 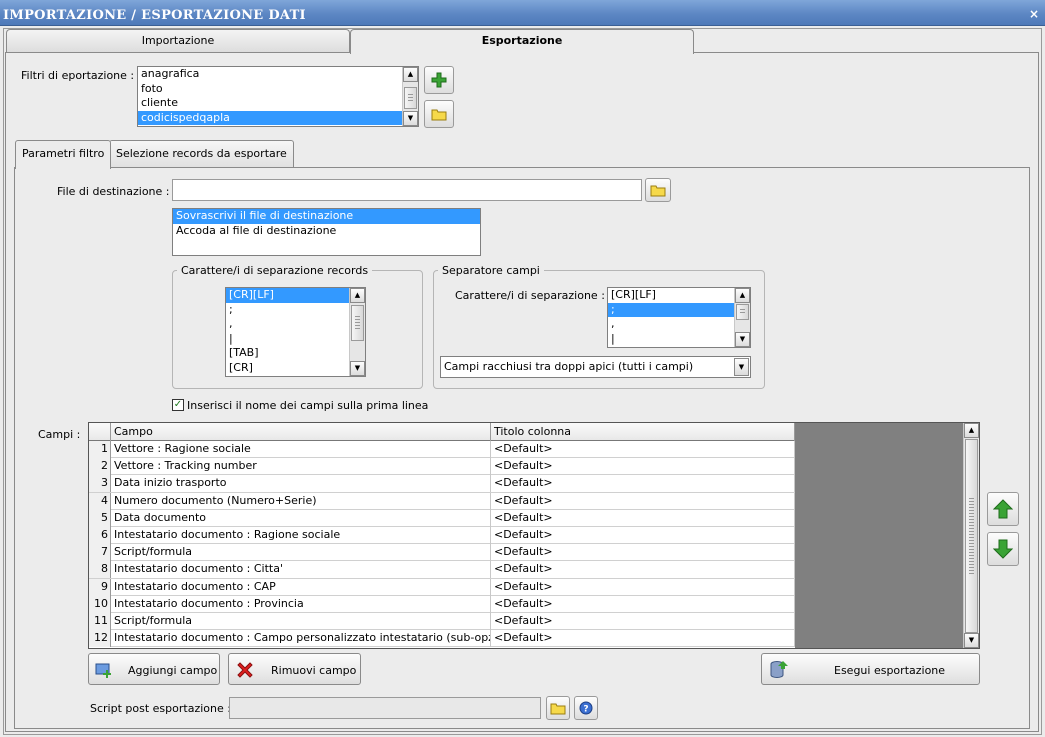 I want to click on browse-destination-button, so click(x=658, y=190).